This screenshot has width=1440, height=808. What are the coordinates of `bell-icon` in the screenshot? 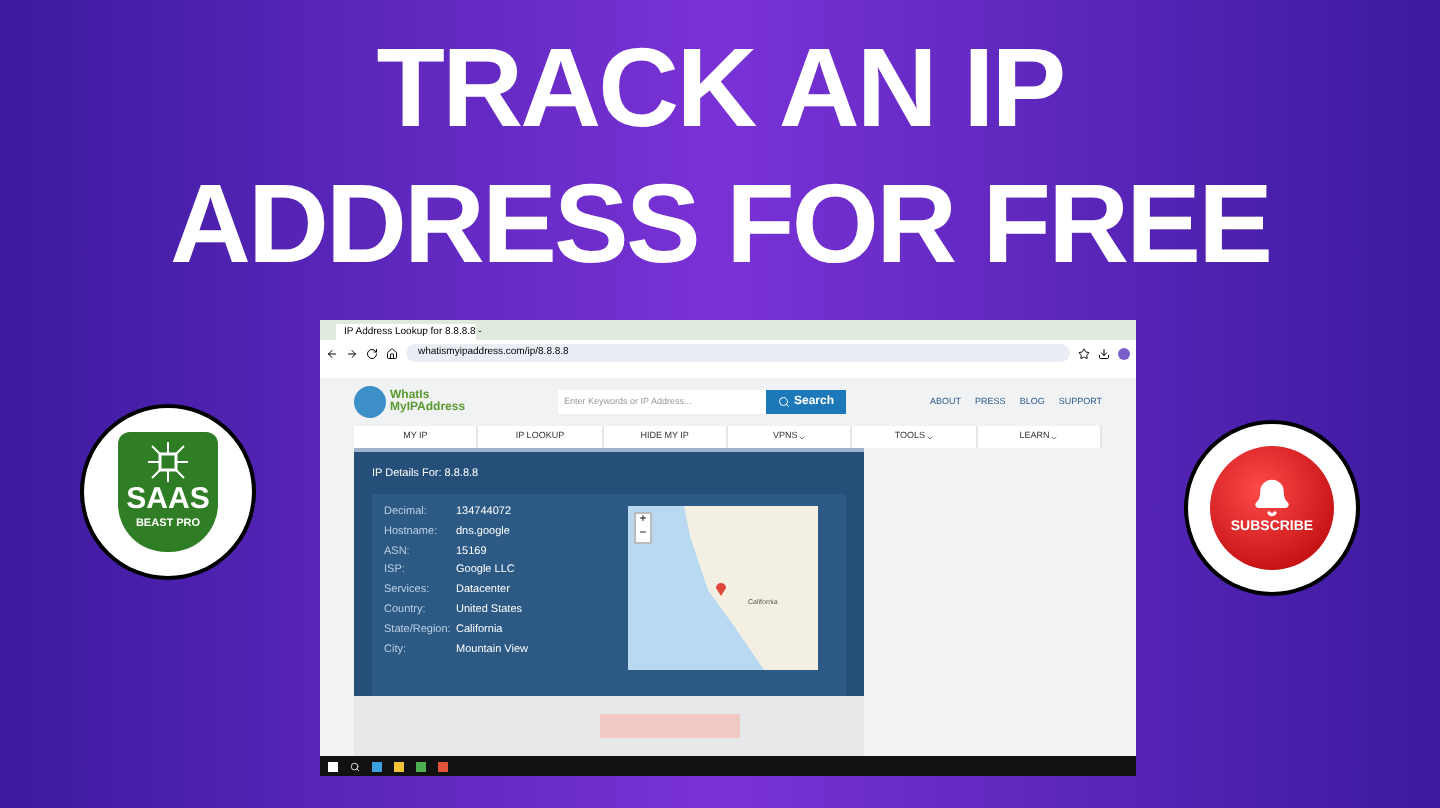 It's located at (1272, 497).